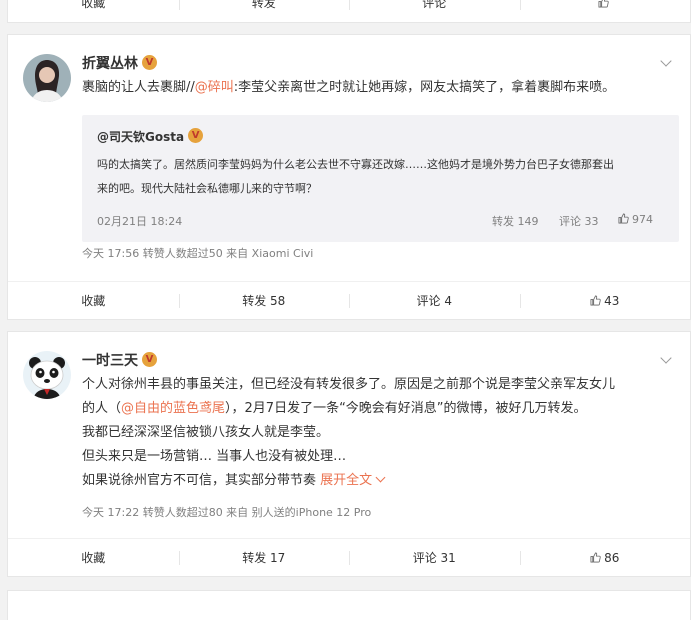 The width and height of the screenshot is (691, 620). I want to click on post-author: 折翼丛林, so click(119, 63).